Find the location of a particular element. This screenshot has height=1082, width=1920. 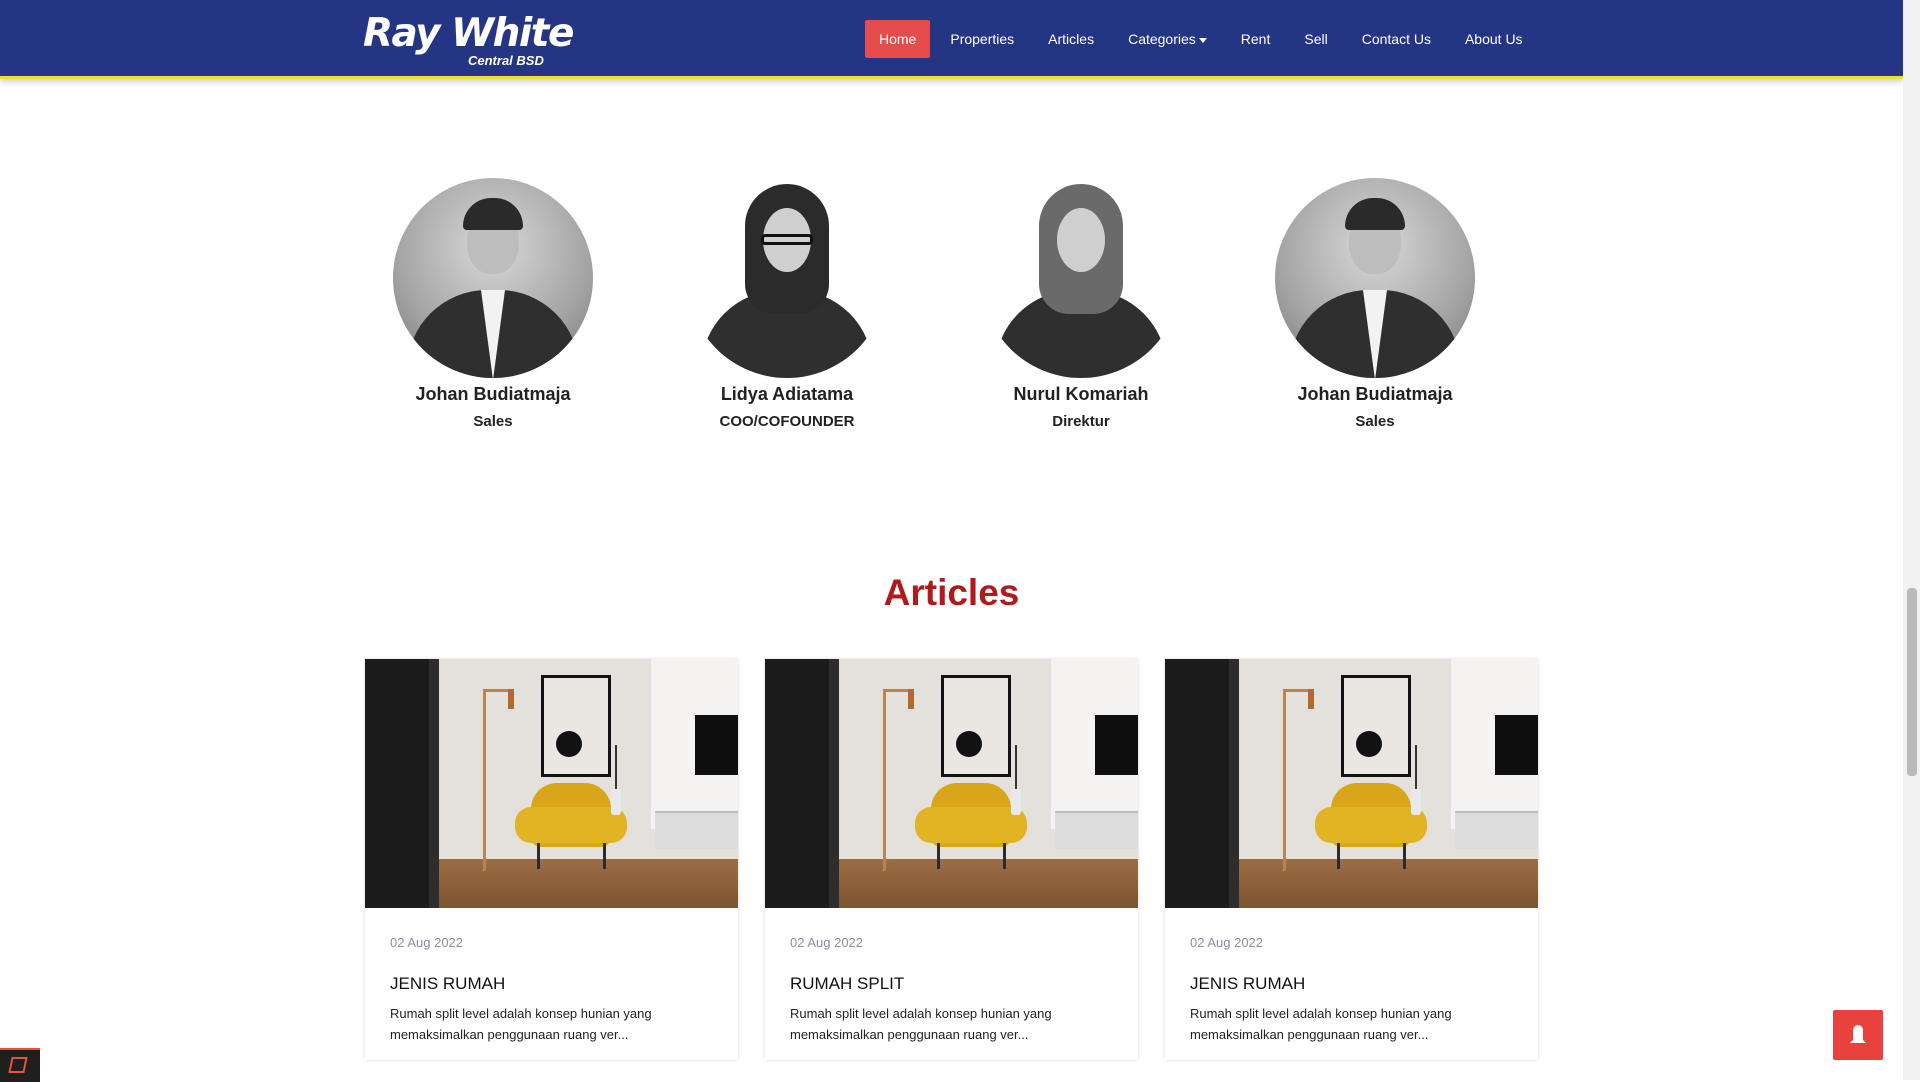

nav-item-label: Articles is located at coordinates (1071, 39).